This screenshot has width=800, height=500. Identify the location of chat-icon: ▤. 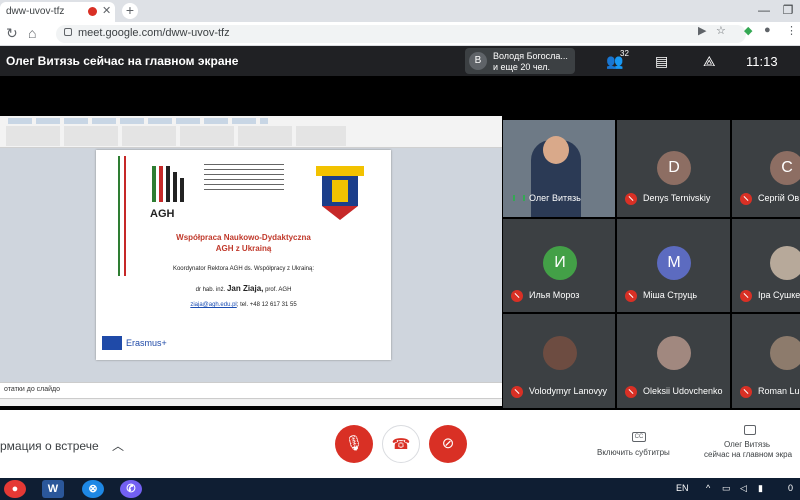
(661, 61).